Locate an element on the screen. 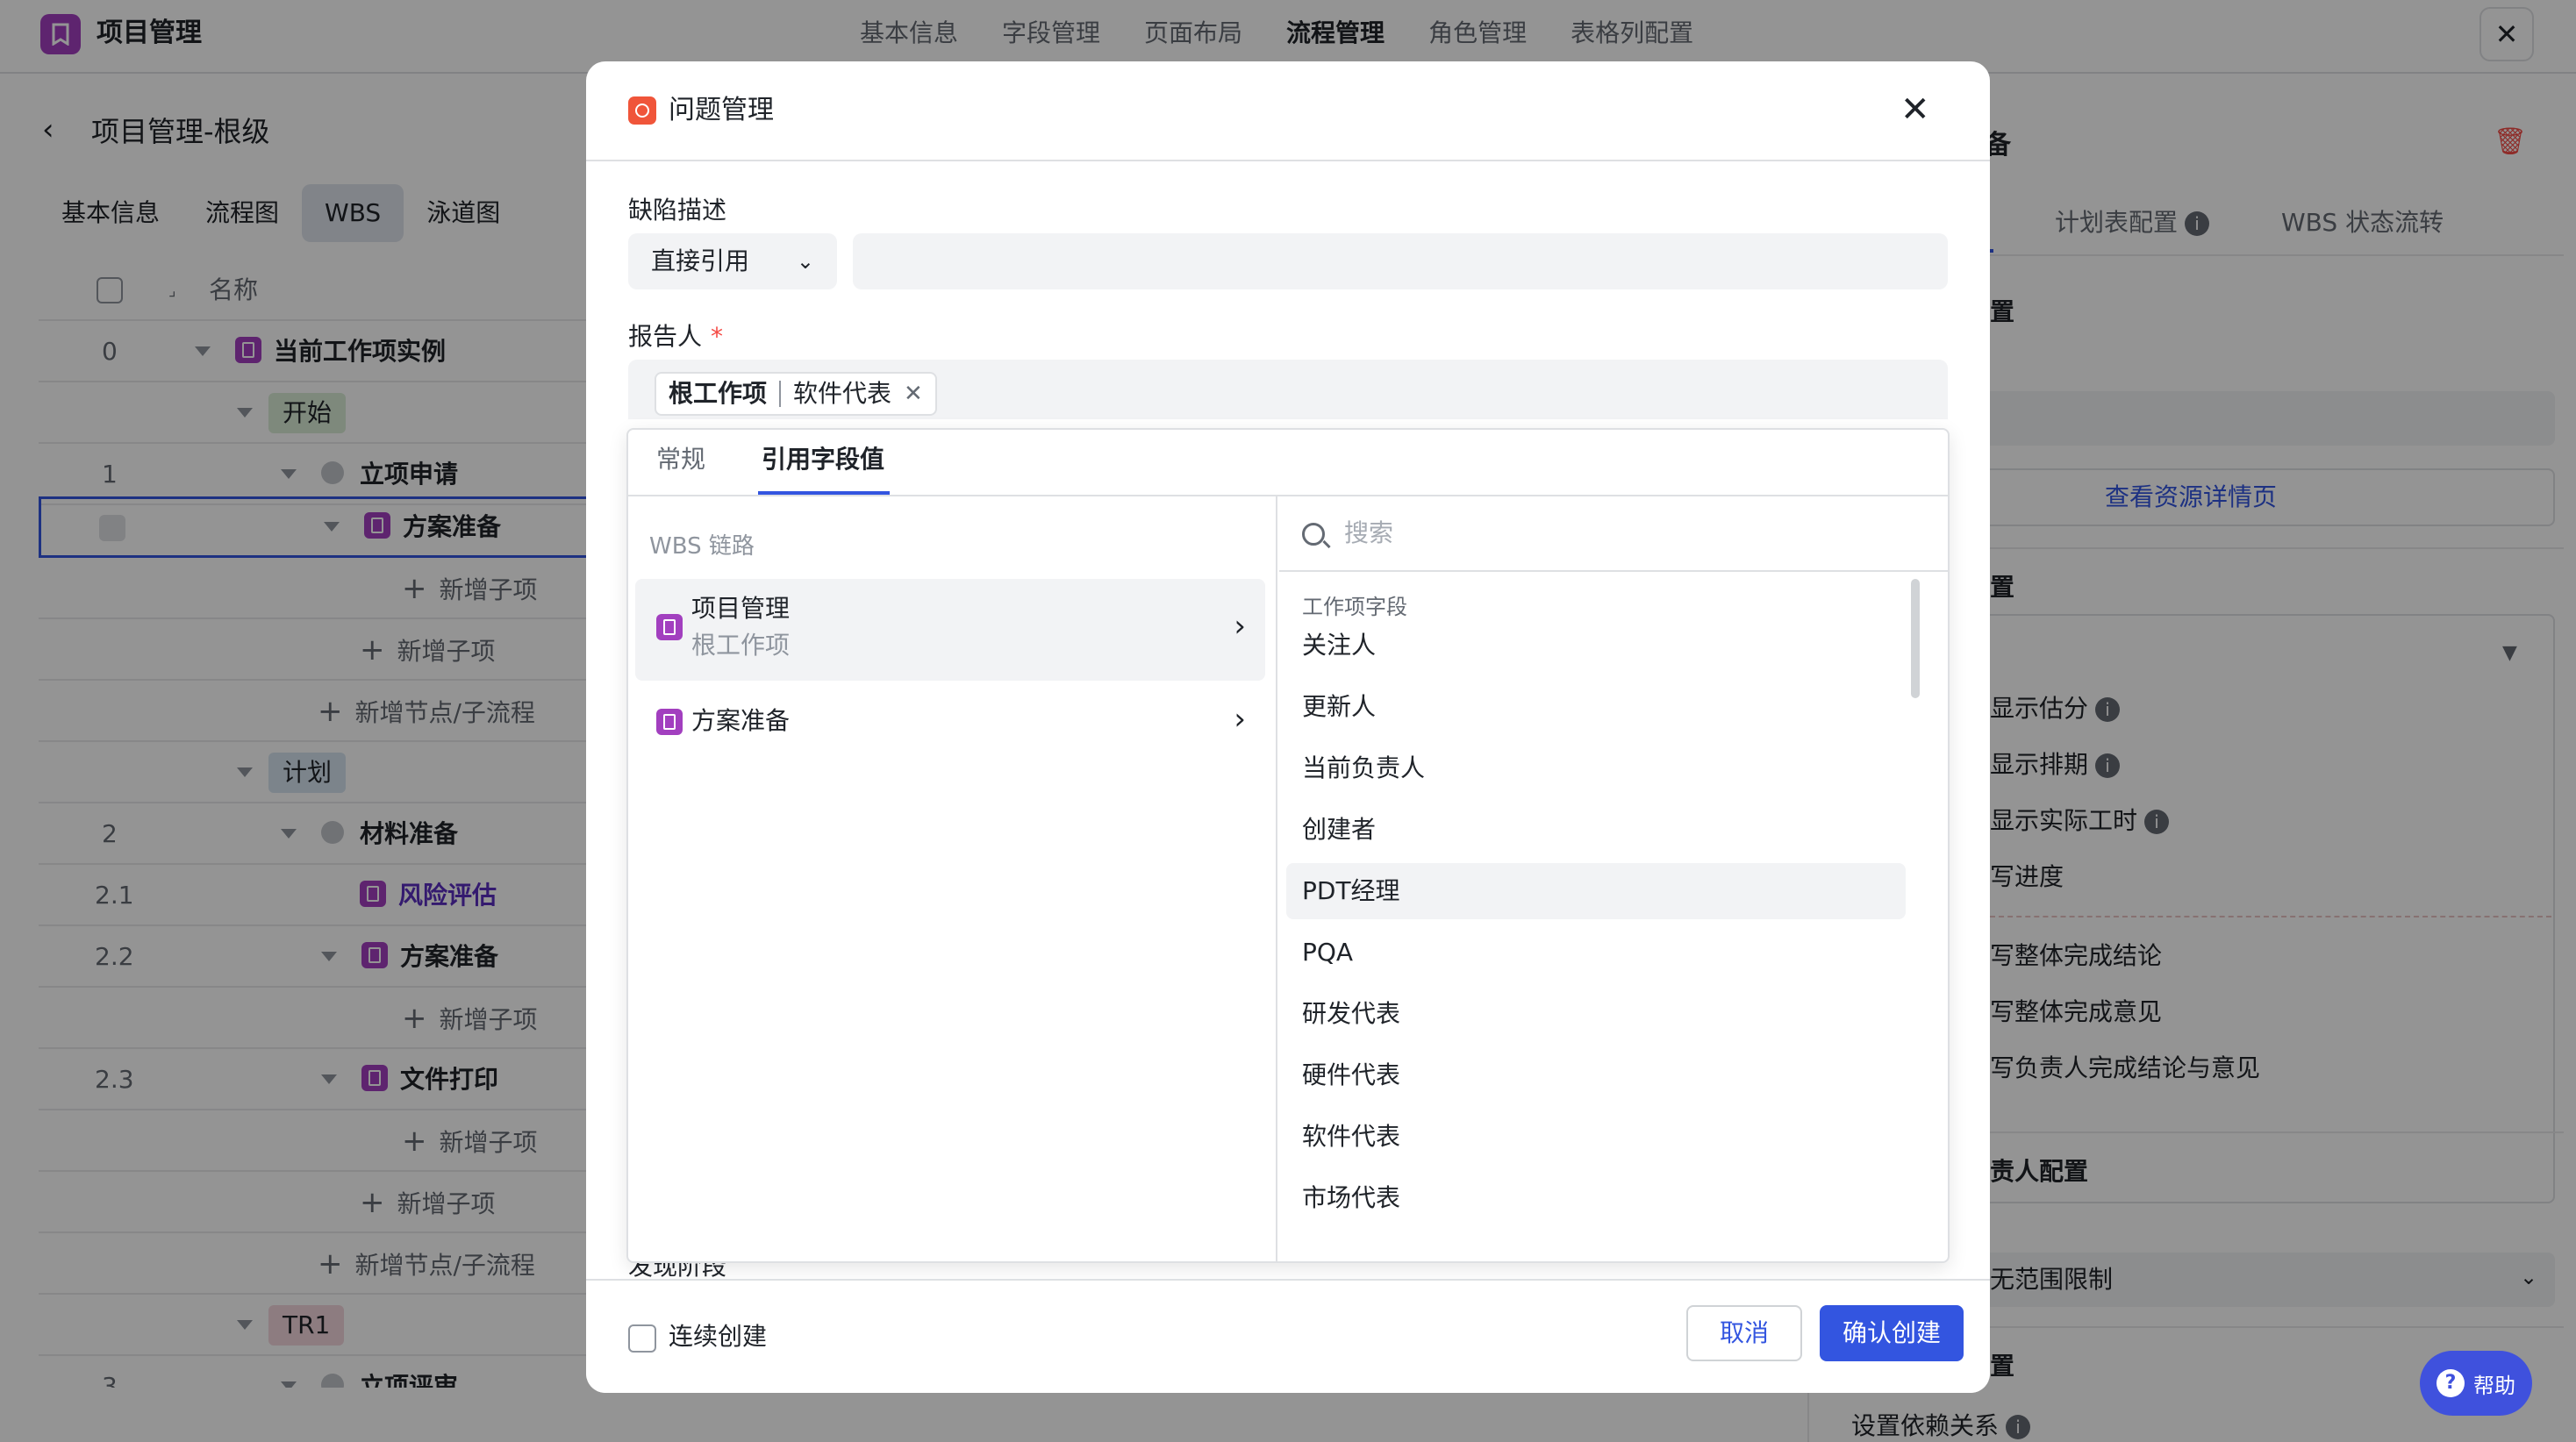  modal-header: 问题管理 ✕ is located at coordinates (1288, 111).